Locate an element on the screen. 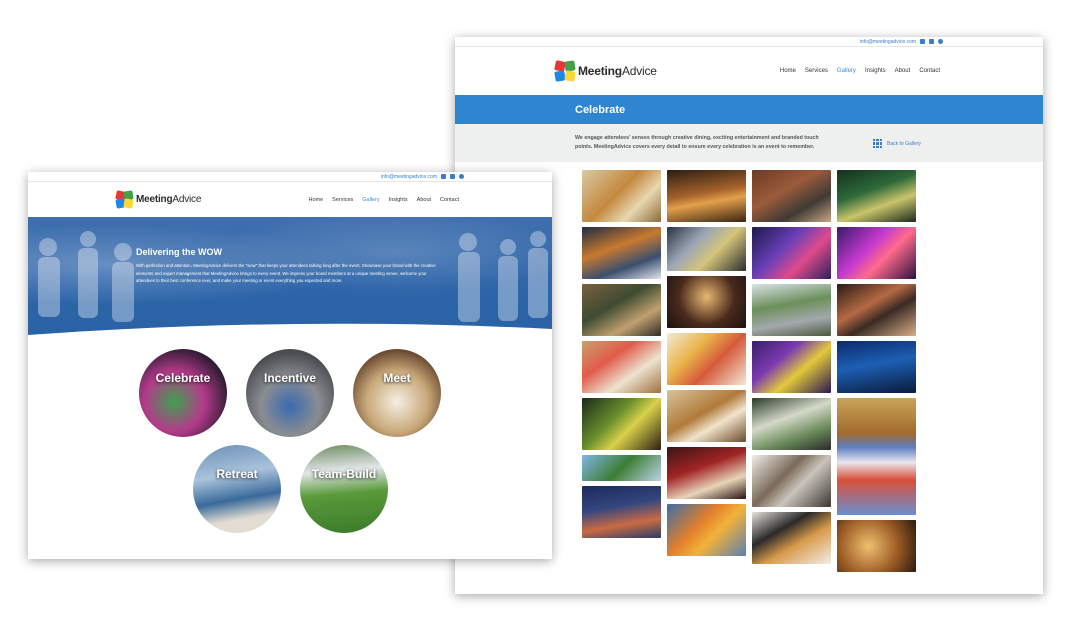 This screenshot has height=630, width=1074. page-title-banner: Celebrate is located at coordinates (749, 109).